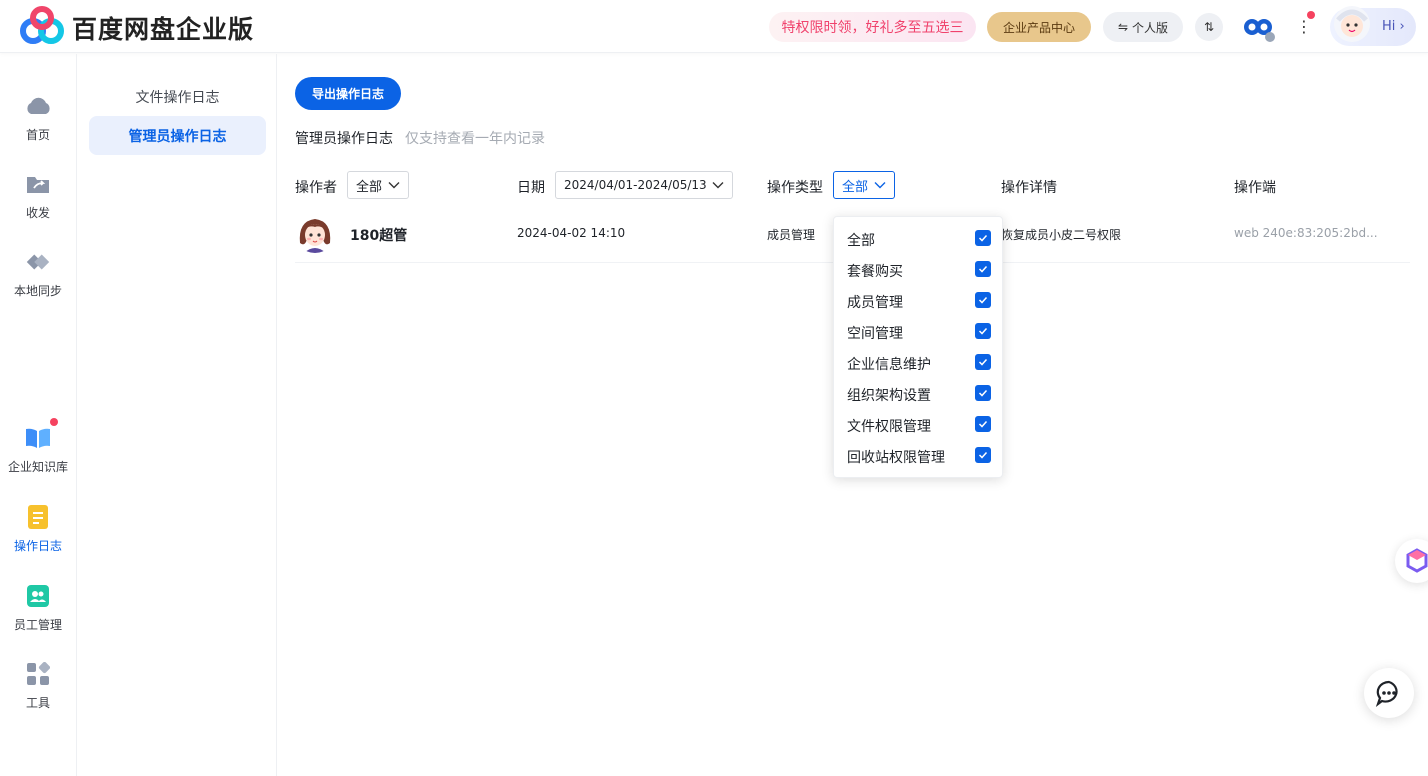 The image size is (1428, 776). Describe the element at coordinates (1386, 693) in the screenshot. I see `chat-bubble-icon` at that location.